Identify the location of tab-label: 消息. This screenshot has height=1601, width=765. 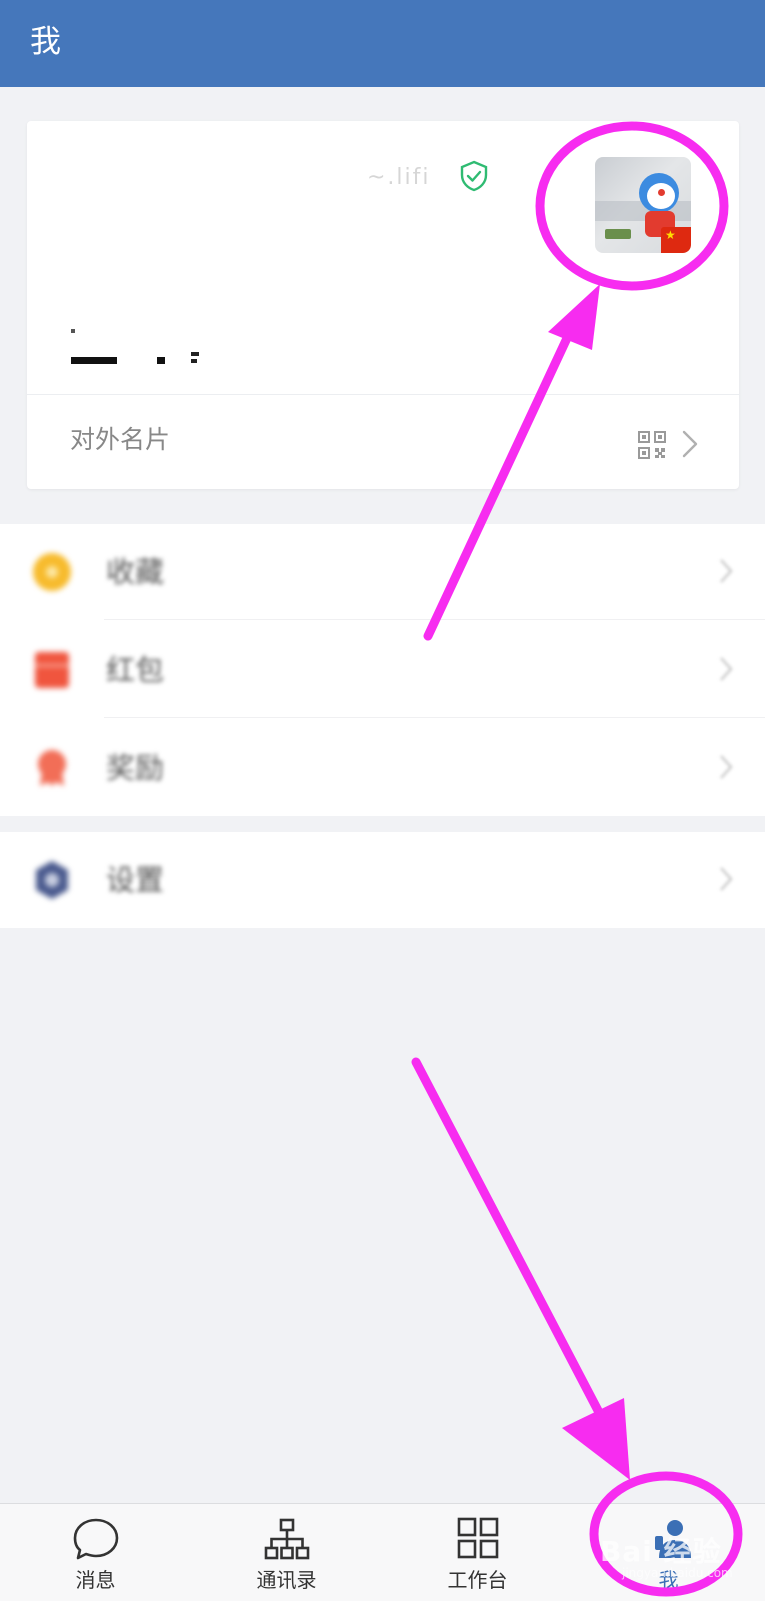
(95, 1580).